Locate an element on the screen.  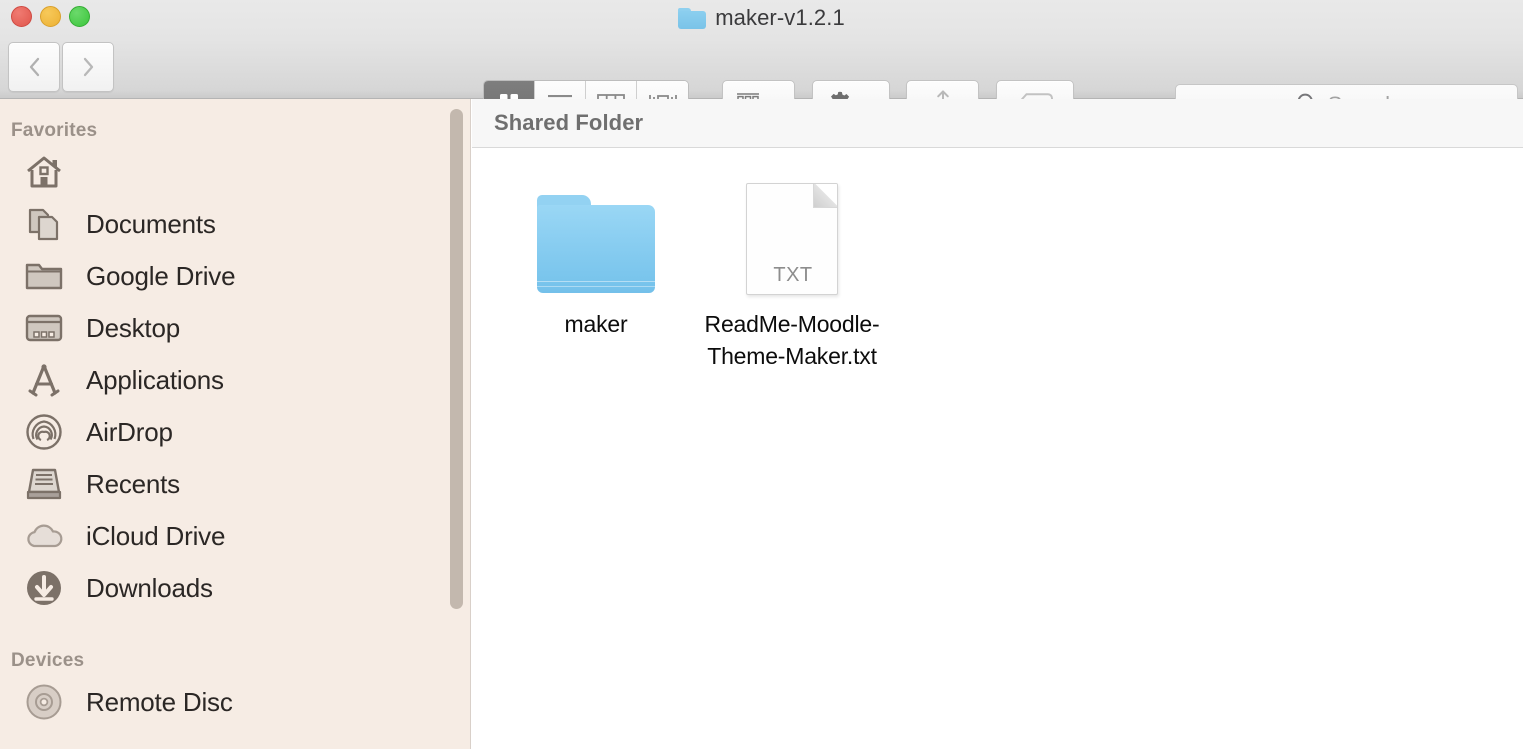
file-icon is located at coordinates (596, 237).